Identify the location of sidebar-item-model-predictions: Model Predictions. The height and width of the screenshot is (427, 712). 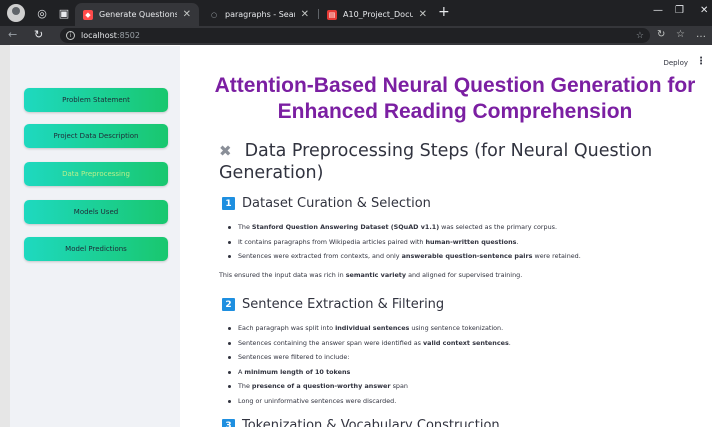
(96, 249).